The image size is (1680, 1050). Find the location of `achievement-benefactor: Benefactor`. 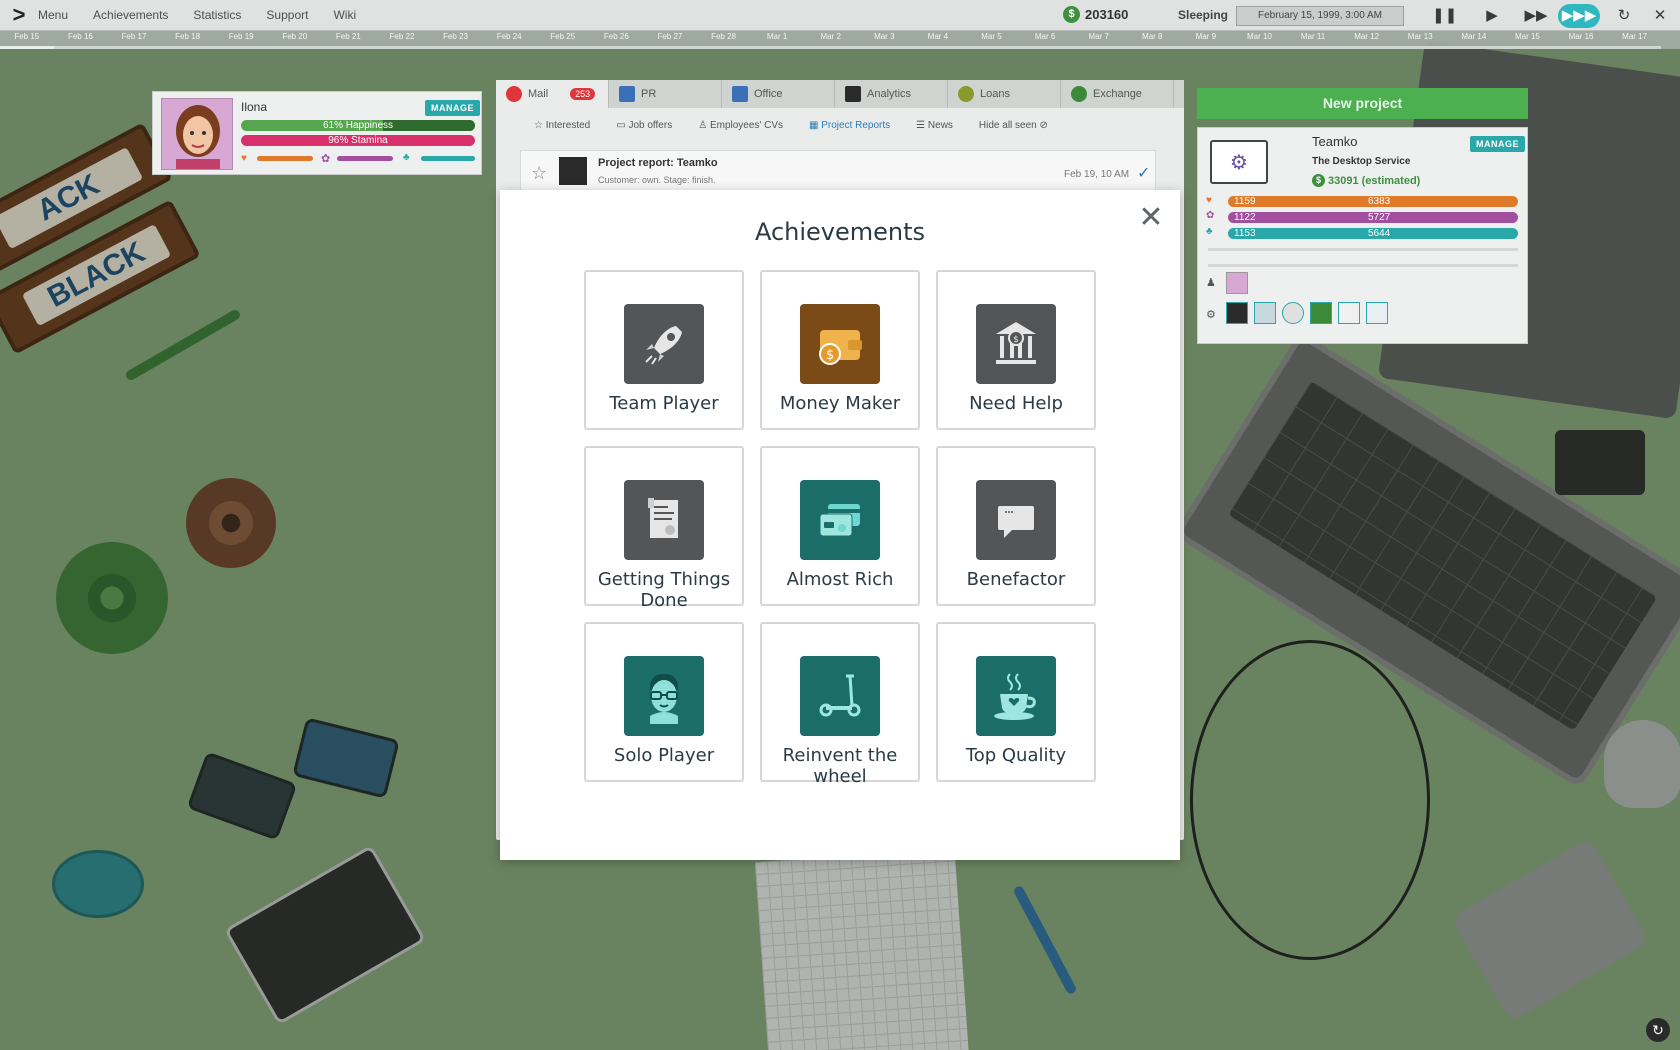

achievement-benefactor: Benefactor is located at coordinates (1016, 526).